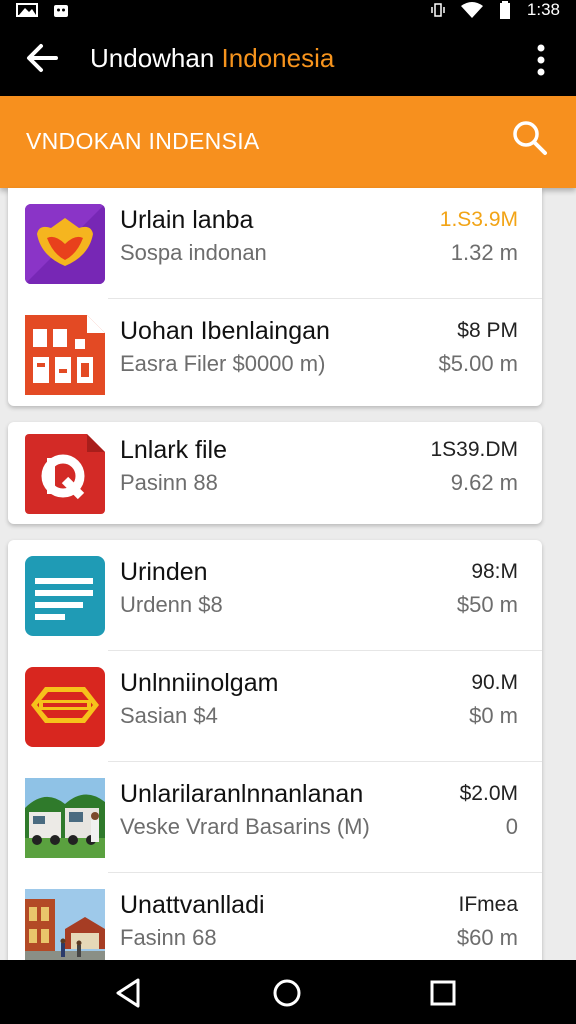  I want to click on back-triangle-icon, so click(129, 993).